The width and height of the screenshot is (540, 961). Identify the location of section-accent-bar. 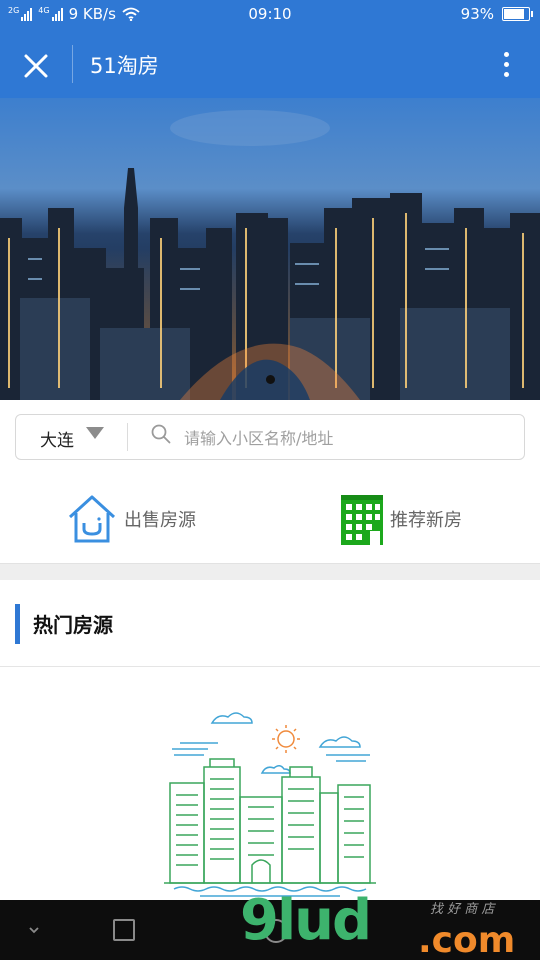
(17, 624).